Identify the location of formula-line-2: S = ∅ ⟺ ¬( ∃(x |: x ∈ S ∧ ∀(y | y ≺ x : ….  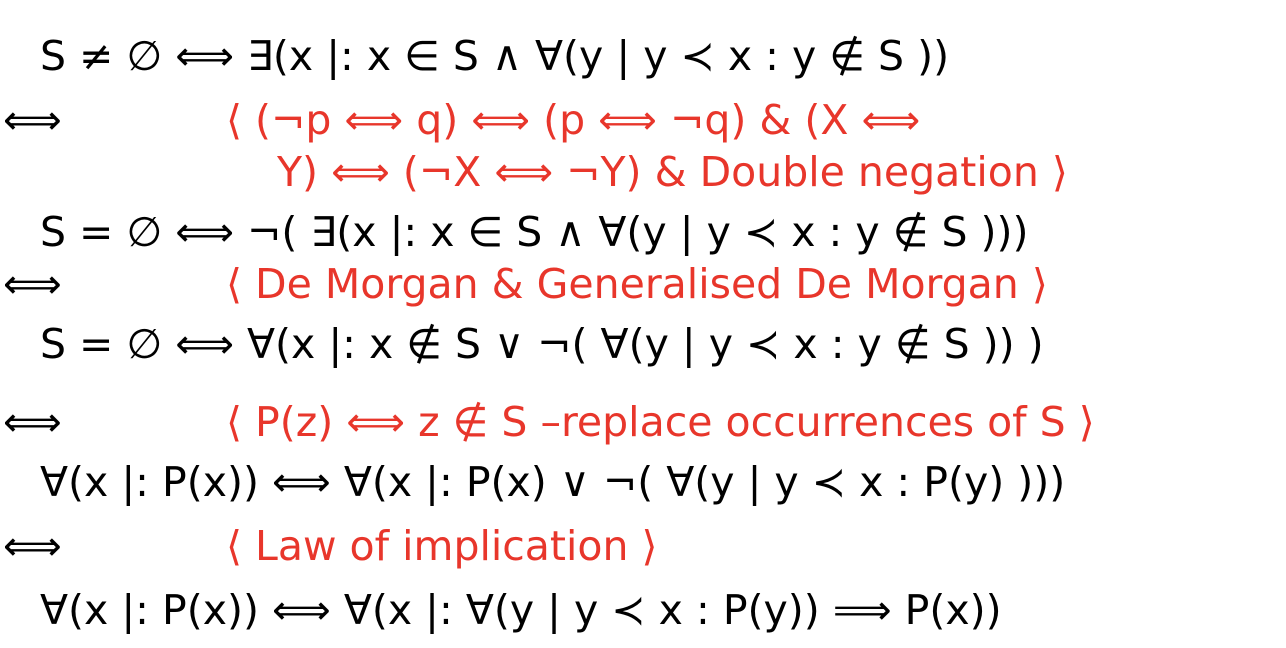
(534, 232).